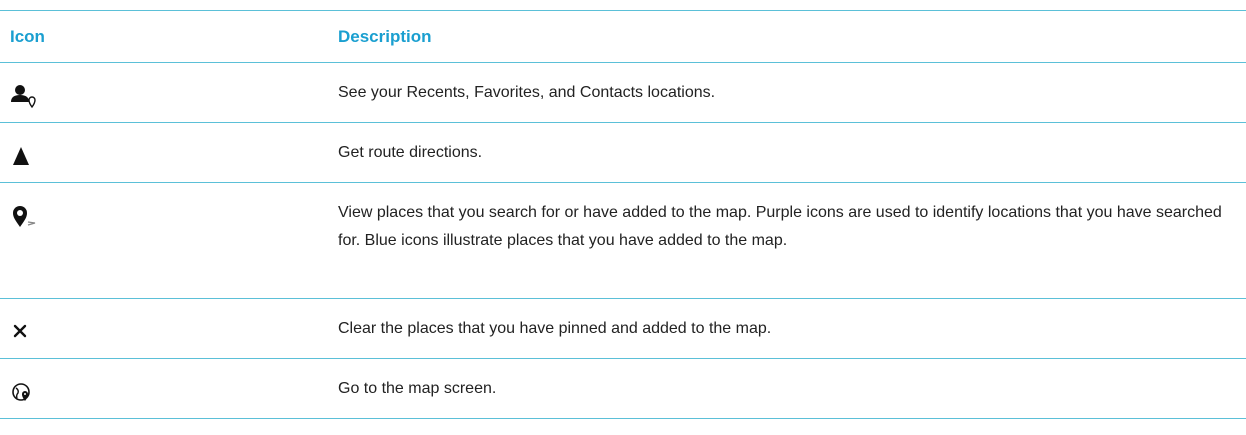 This screenshot has height=435, width=1246. Describe the element at coordinates (24, 392) in the screenshot. I see `globe-pin-icon` at that location.